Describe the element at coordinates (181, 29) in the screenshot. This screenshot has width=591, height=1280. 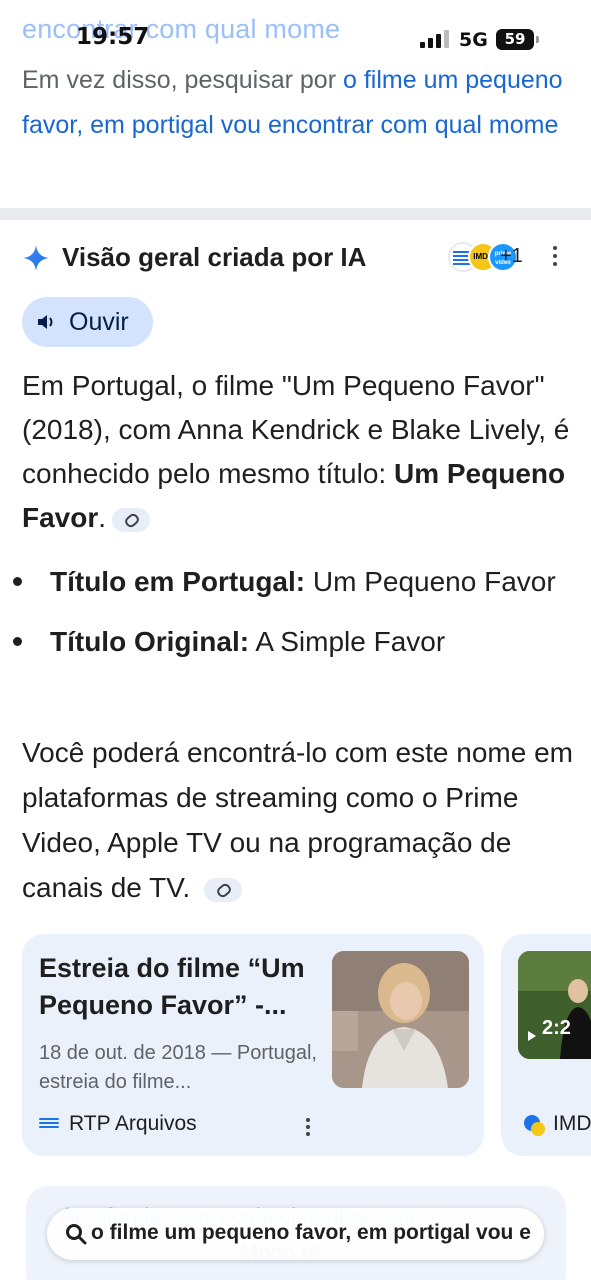
I see `scrolled-query-text: encontrar com qual mome` at that location.